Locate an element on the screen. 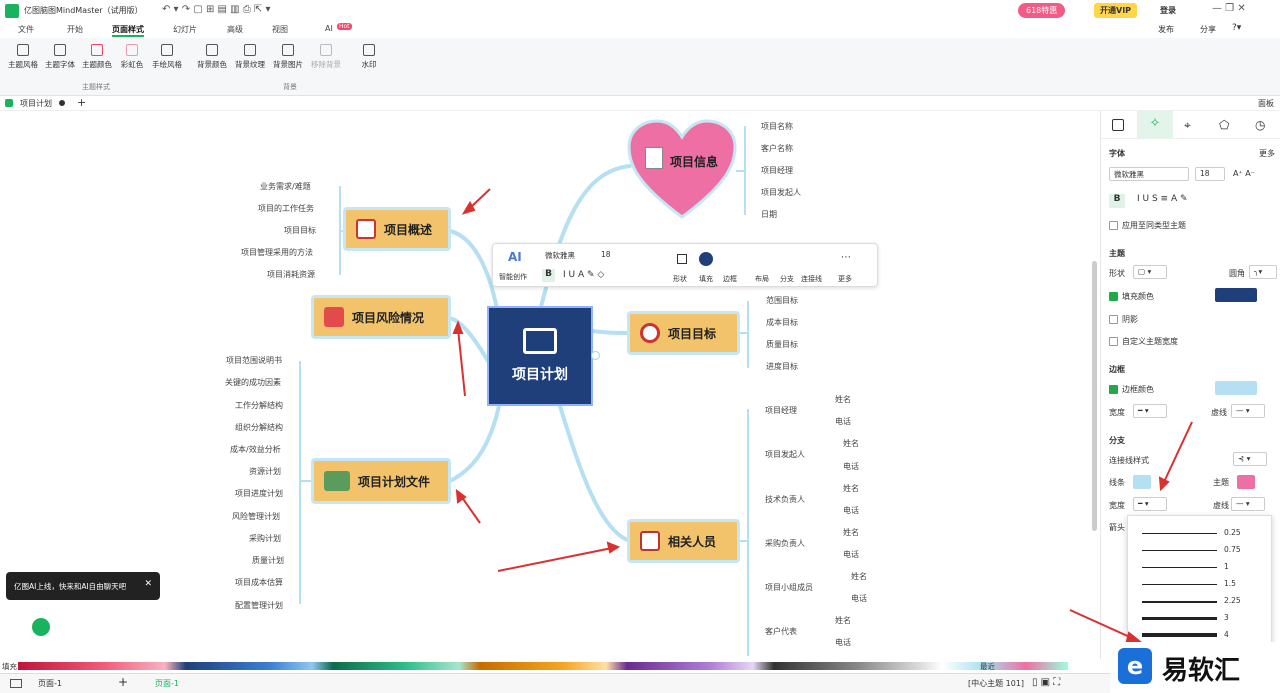 The image size is (1280, 693). central-topic: 项目计划 is located at coordinates (540, 356).